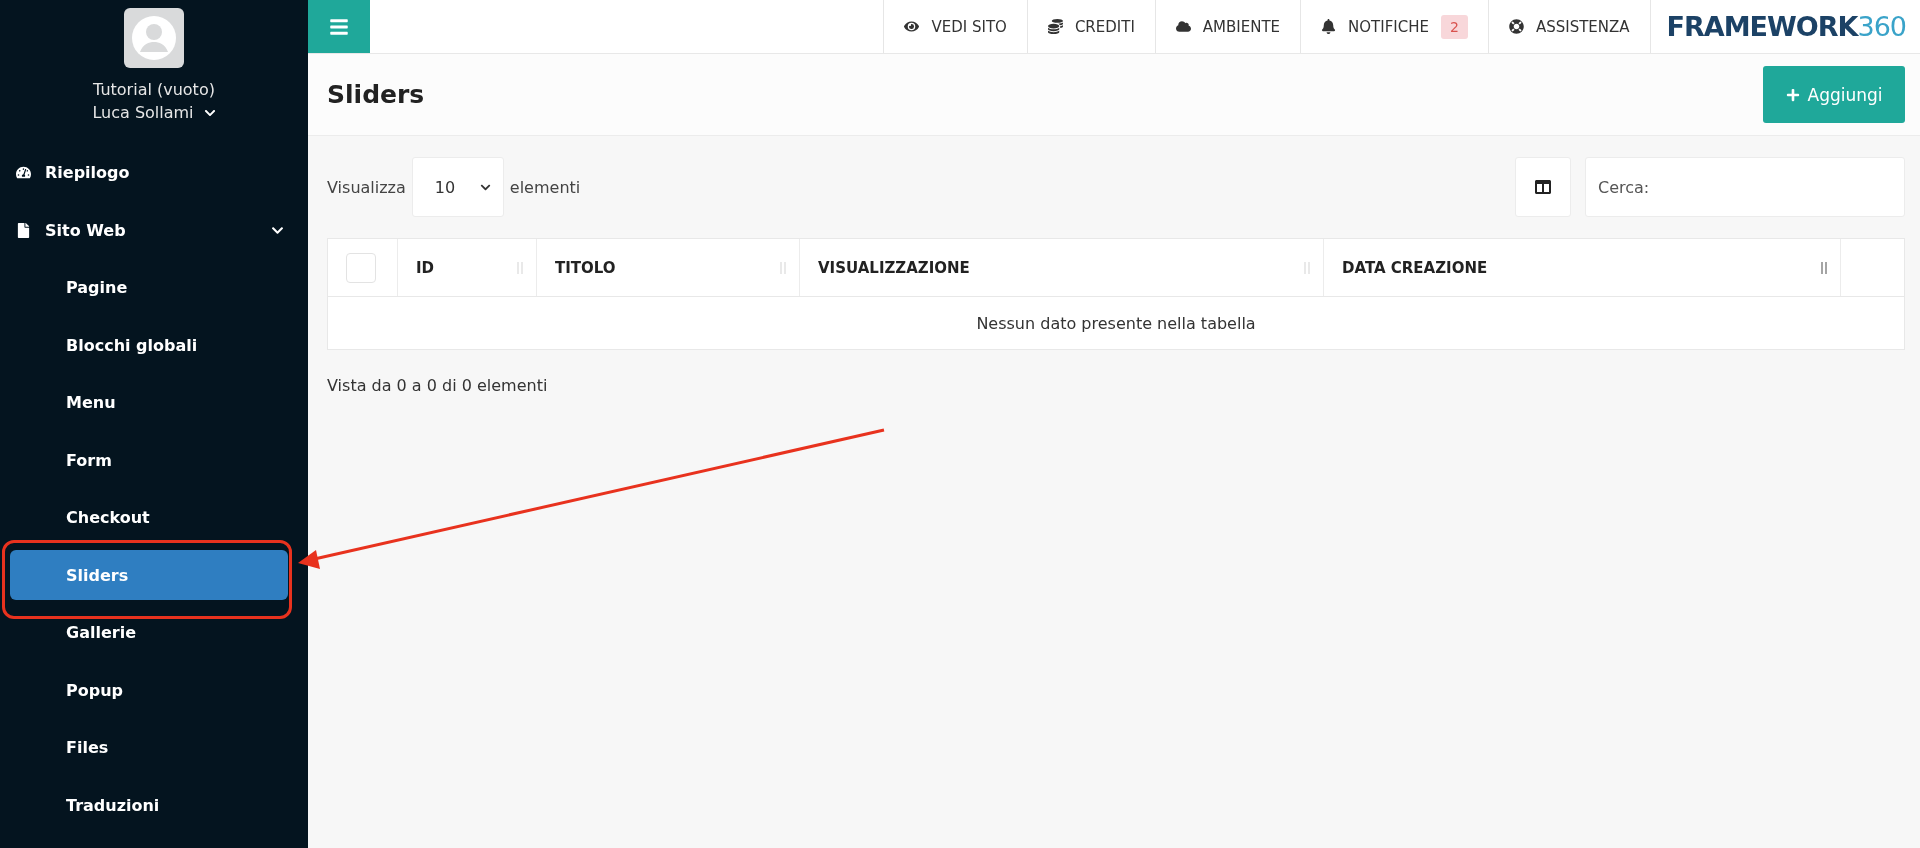 This screenshot has height=848, width=1920. What do you see at coordinates (143, 112) in the screenshot?
I see `user-name: Luca Sollami` at bounding box center [143, 112].